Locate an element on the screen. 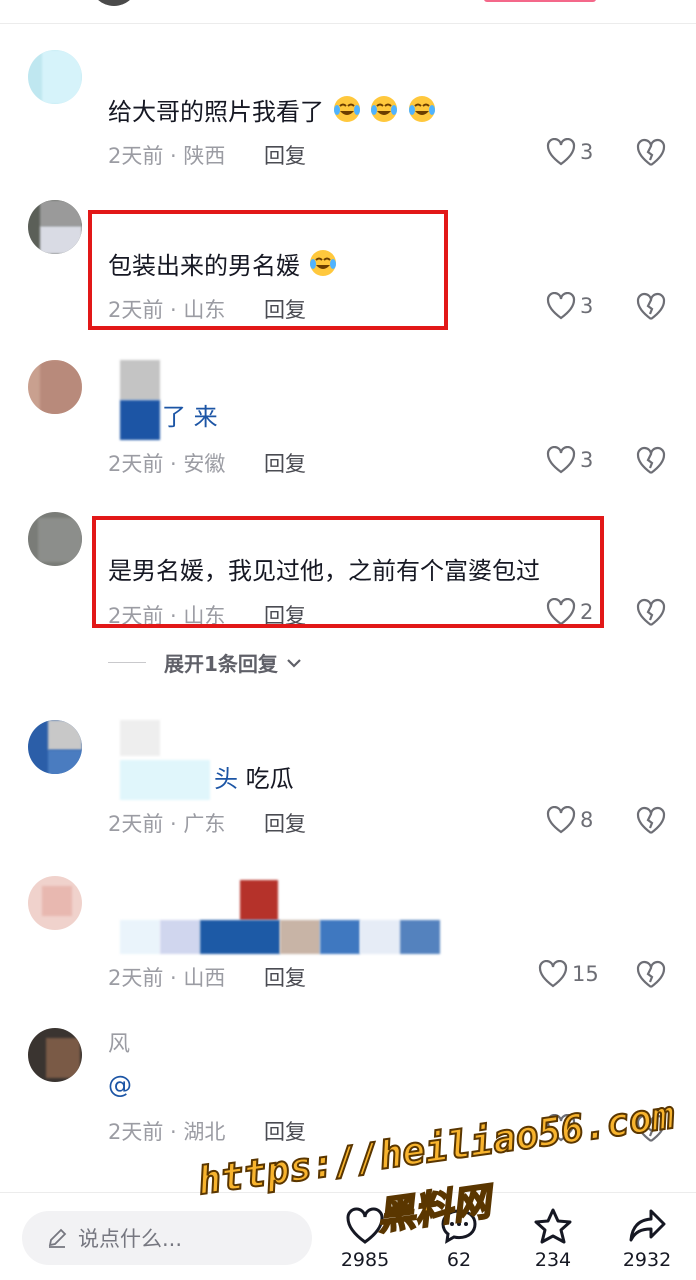 This screenshot has width=696, height=1280. comment-item: 给大哥的照片我看了 2天前 · 陕西 回复 3 is located at coordinates (348, 115).